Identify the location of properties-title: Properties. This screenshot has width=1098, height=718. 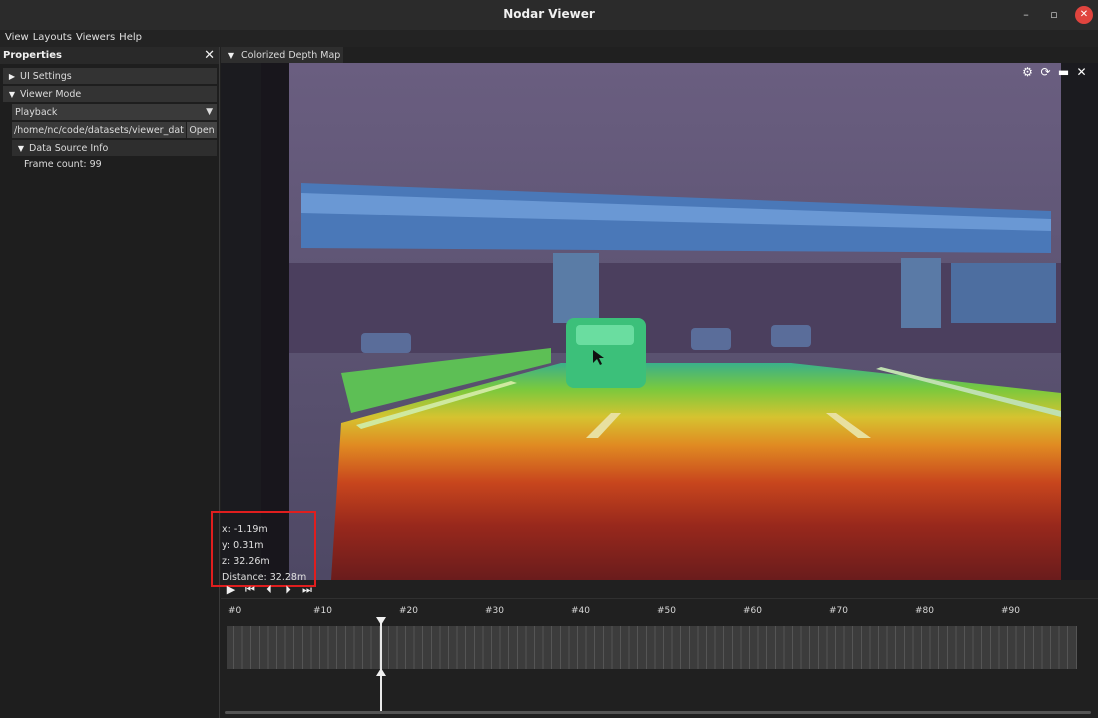
(32, 55).